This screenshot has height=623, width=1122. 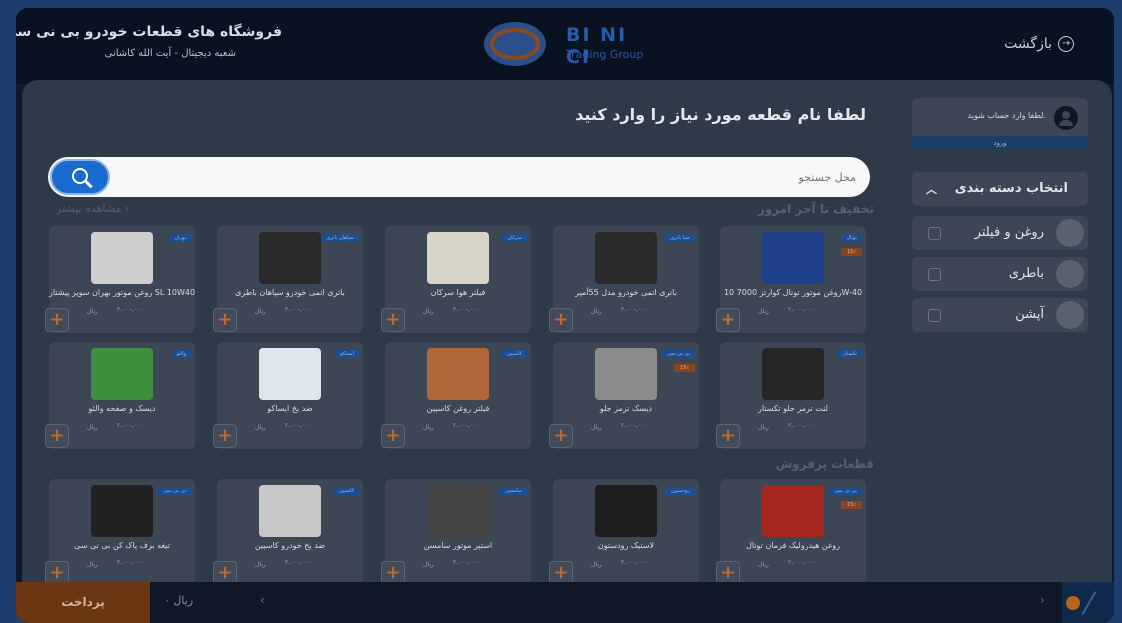 I want to click on scroll-left-icon: ‹, so click(x=262, y=600).